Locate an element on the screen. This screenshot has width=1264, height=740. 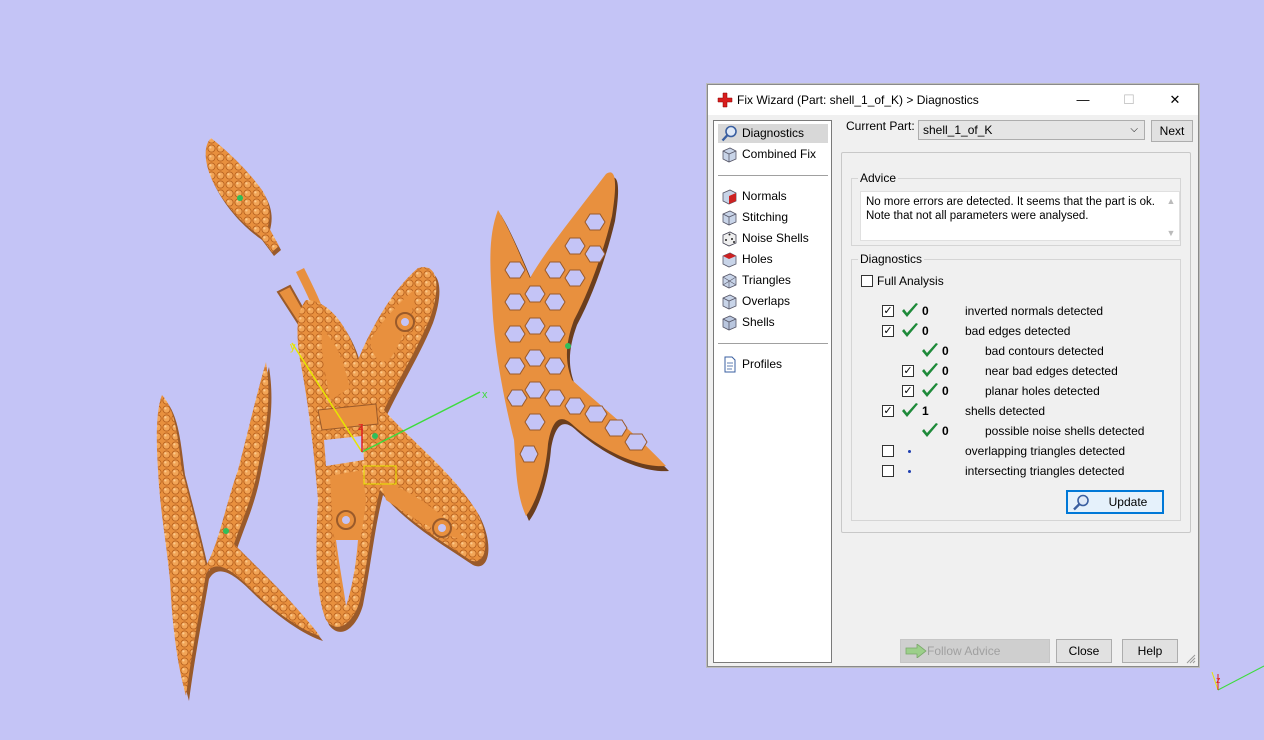
maximize-button: ☐ is located at coordinates (1129, 100).